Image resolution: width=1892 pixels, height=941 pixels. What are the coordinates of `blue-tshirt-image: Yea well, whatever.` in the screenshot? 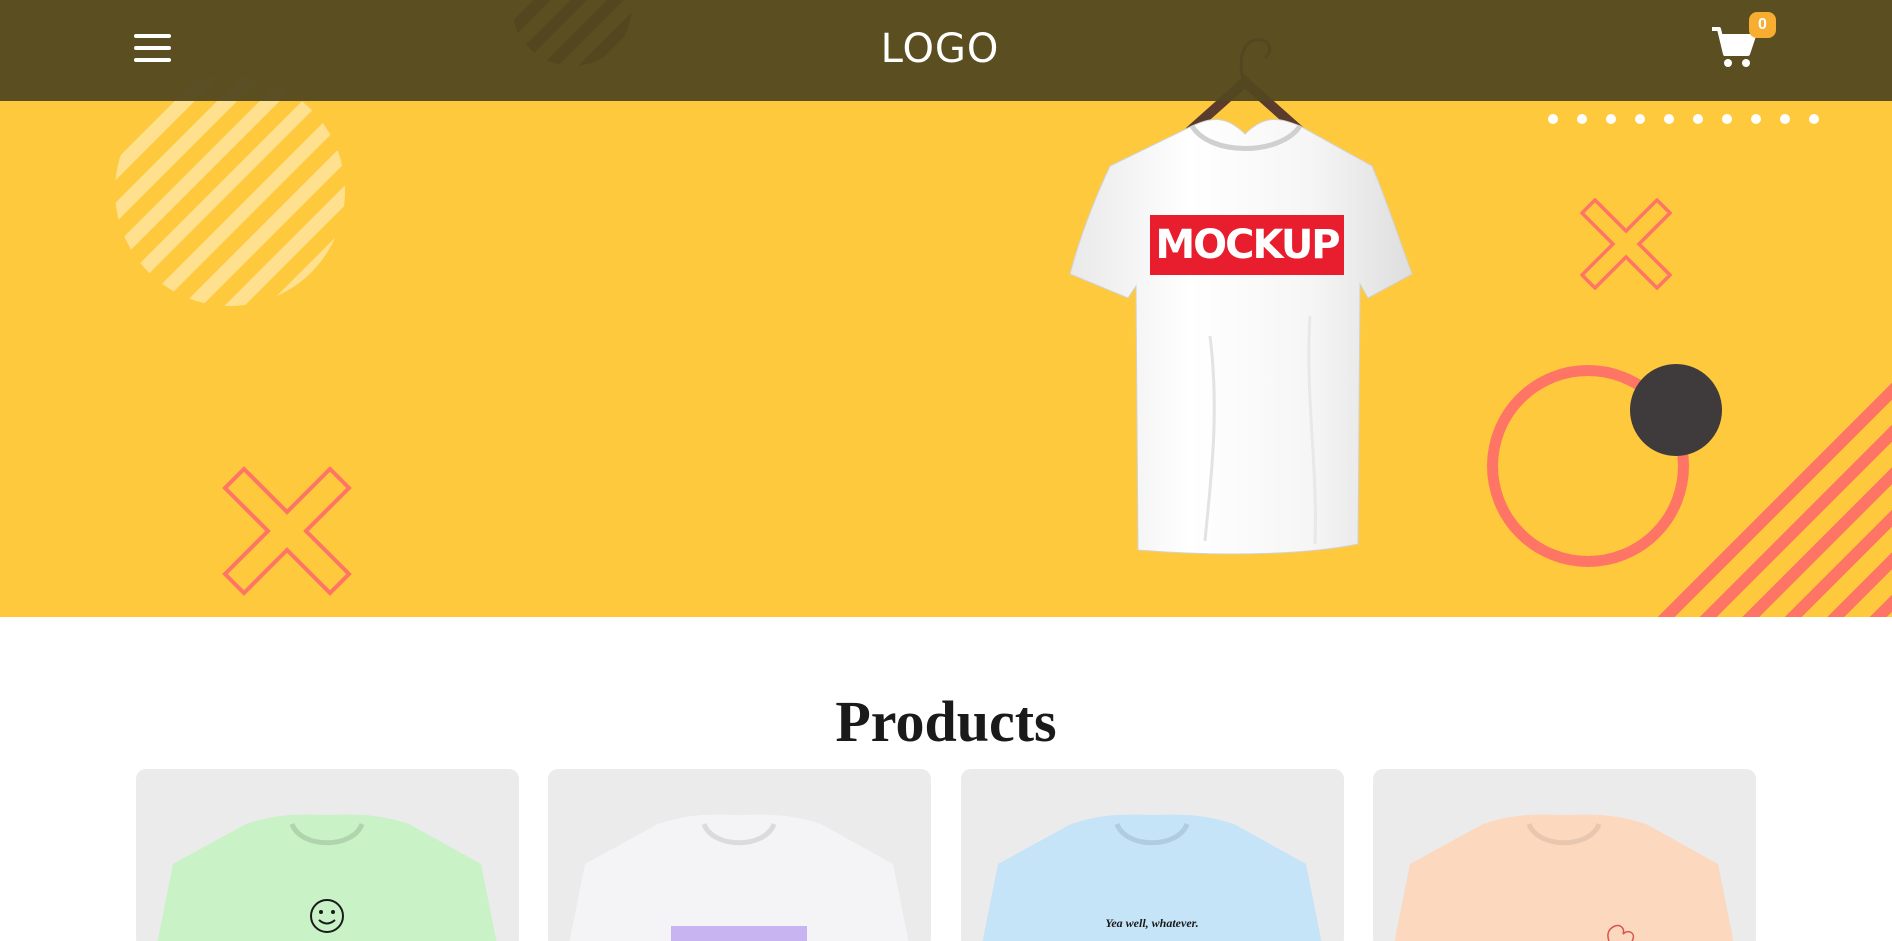 It's located at (1152, 877).